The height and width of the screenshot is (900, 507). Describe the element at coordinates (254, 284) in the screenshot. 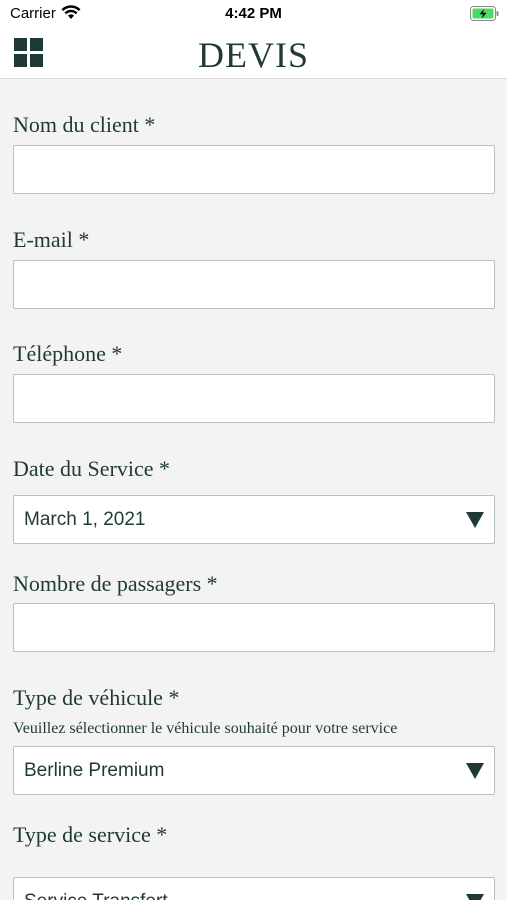

I see `email-input` at that location.